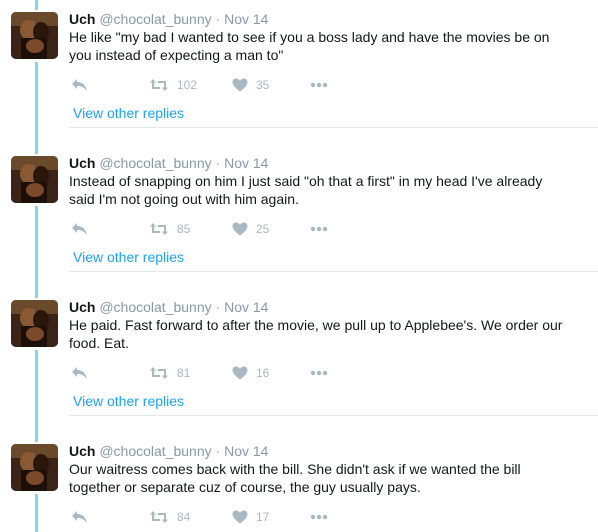 This screenshot has width=598, height=532. Describe the element at coordinates (184, 229) in the screenshot. I see `retweet-count: 85` at that location.